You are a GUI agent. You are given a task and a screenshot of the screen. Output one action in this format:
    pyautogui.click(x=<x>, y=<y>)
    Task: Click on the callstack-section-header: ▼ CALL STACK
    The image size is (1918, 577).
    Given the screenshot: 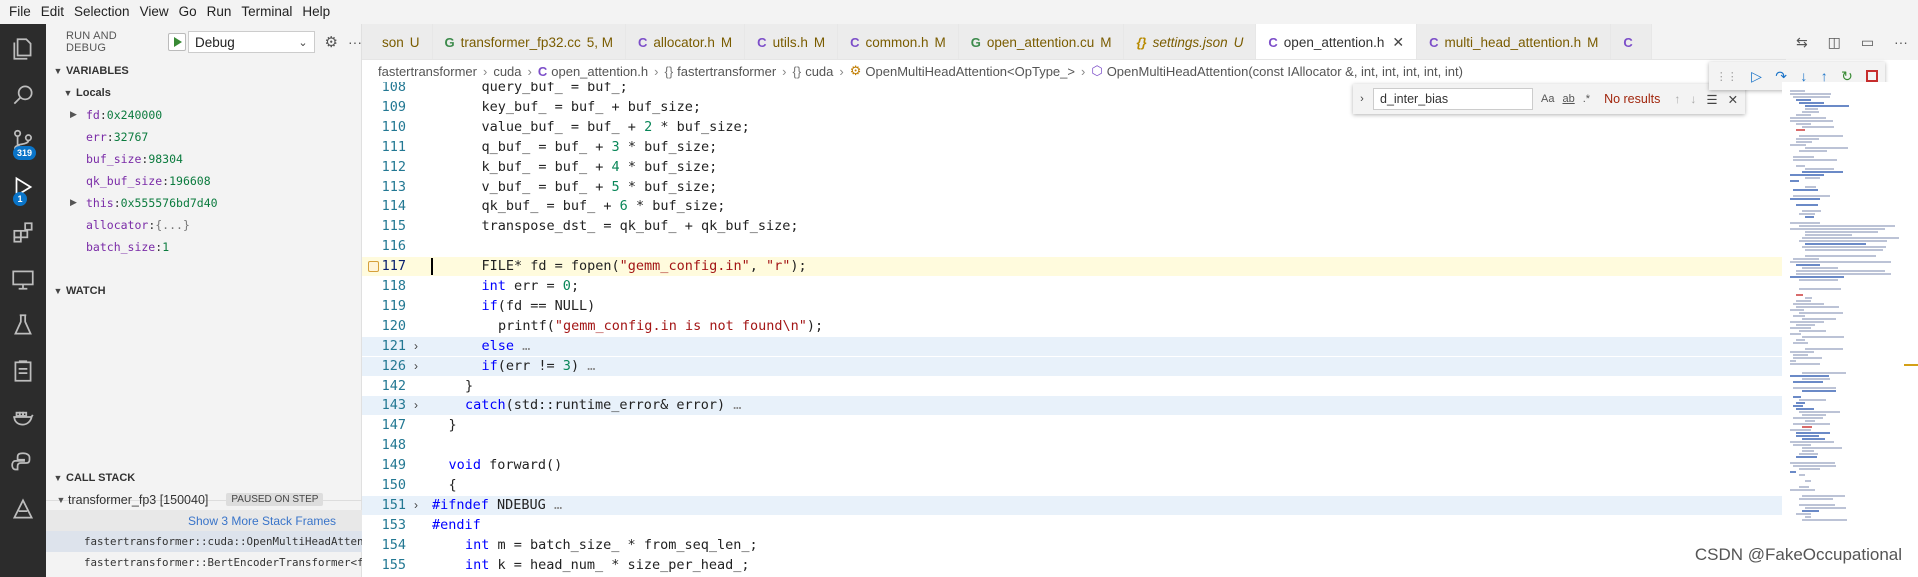 What is the action you would take?
    pyautogui.click(x=204, y=478)
    